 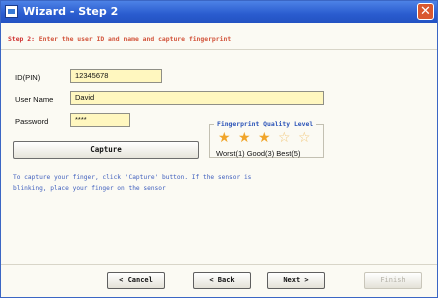 I want to click on id-input: 12345678, so click(x=116, y=76).